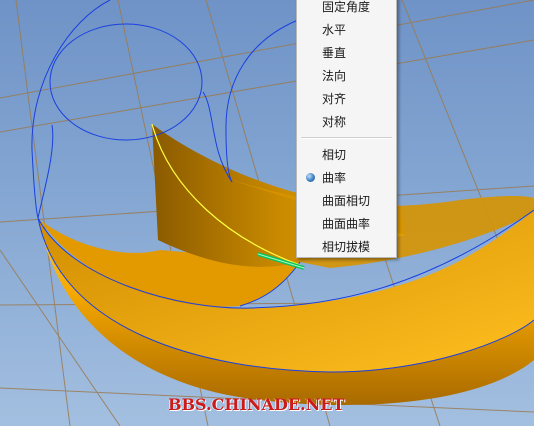 The image size is (534, 426). What do you see at coordinates (334, 53) in the screenshot?
I see `menu-item-label: 垂直` at bounding box center [334, 53].